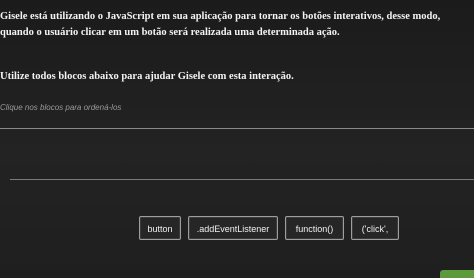  I want to click on drag-hint: Clique nos blocos para ordená-los, so click(61, 107).